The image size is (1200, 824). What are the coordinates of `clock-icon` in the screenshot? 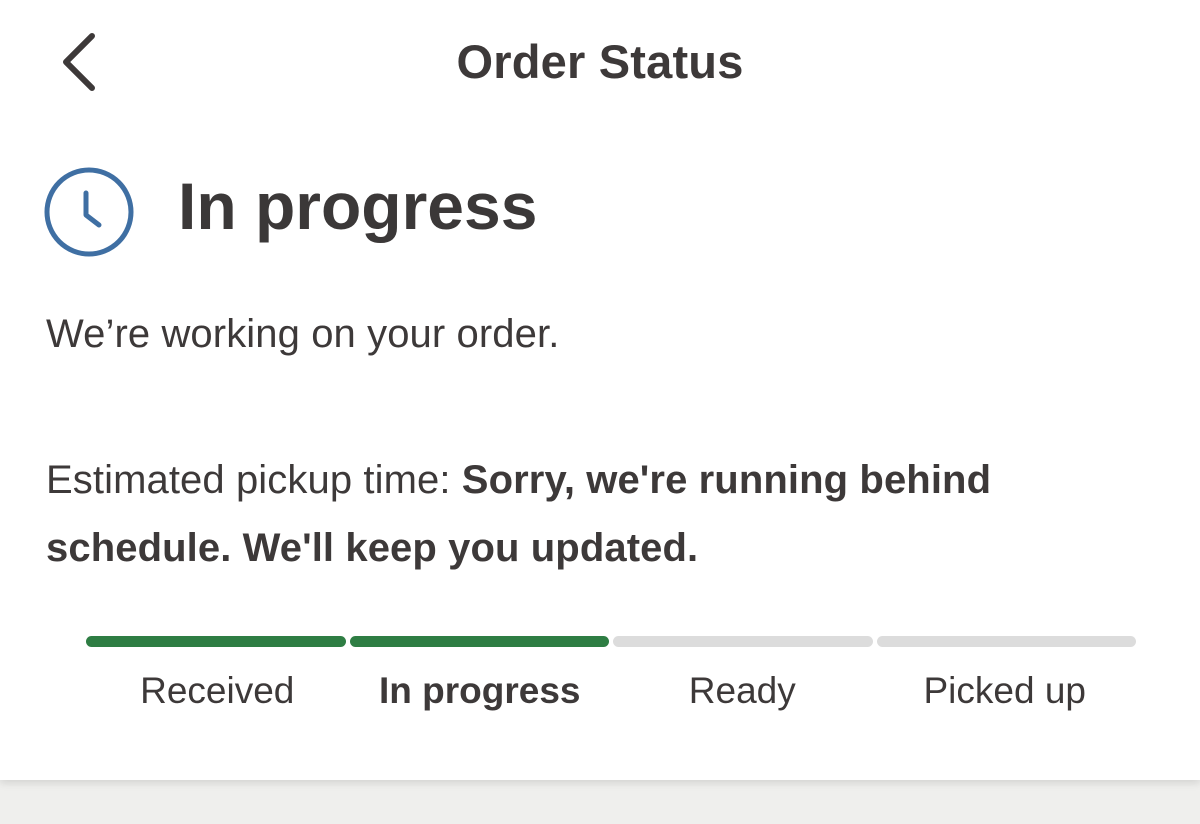 It's located at (89, 212).